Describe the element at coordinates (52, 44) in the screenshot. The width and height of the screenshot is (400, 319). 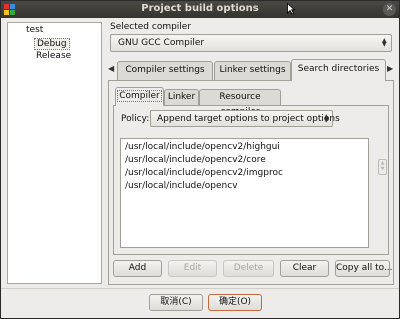
I see `tree-item-debug: Debug` at that location.